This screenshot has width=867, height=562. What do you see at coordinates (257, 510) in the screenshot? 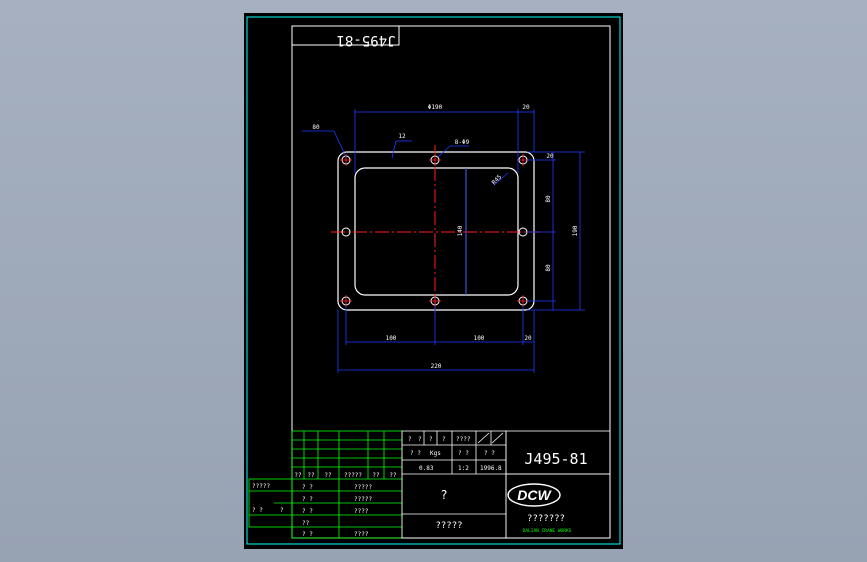
I see `strip-label: ? ?` at bounding box center [257, 510].